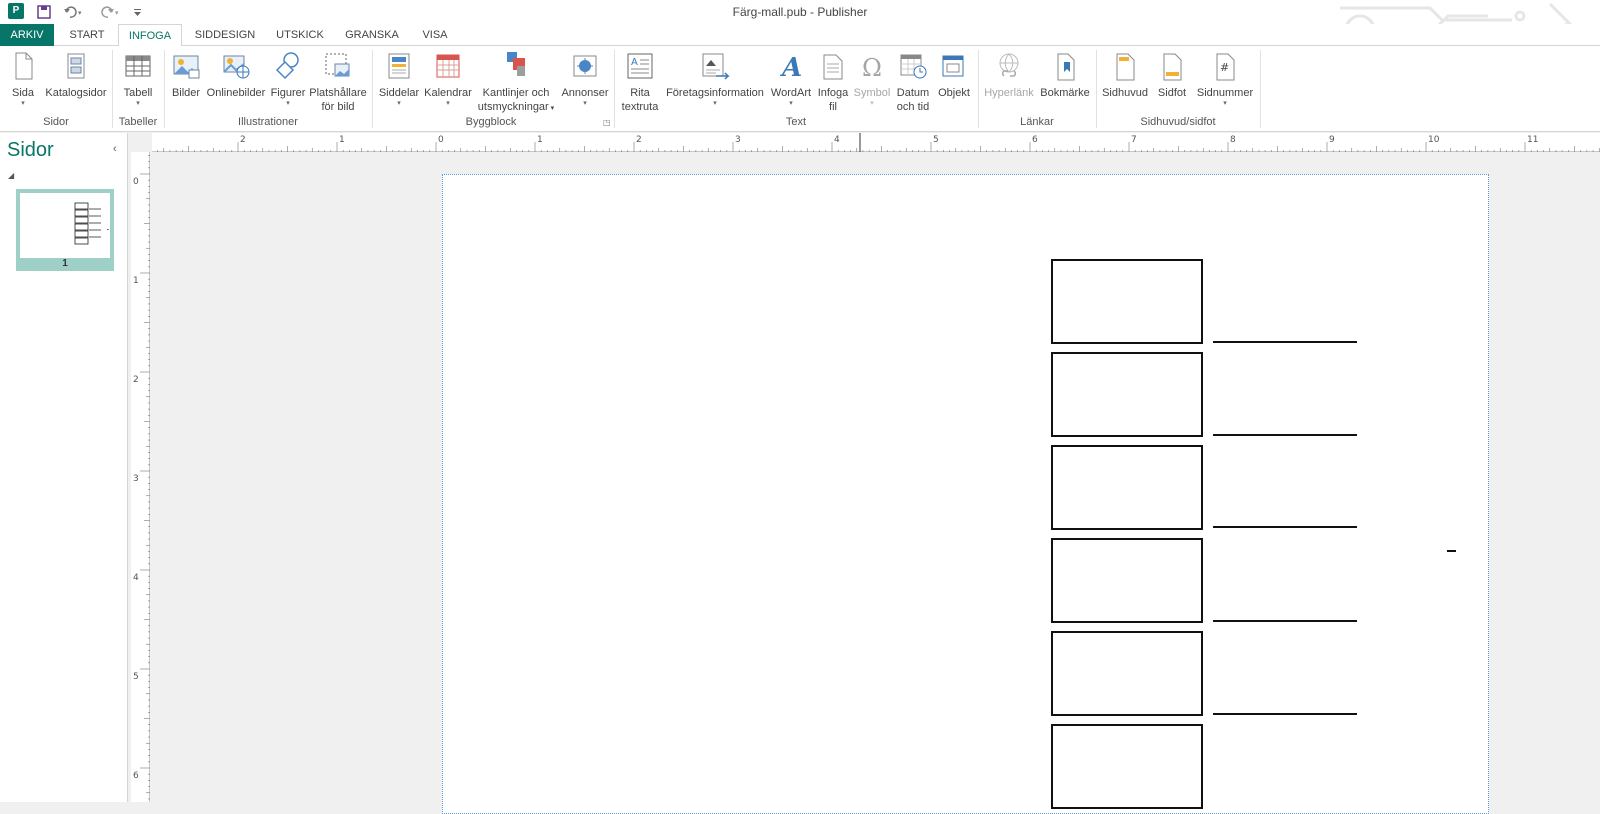  I want to click on ruler-label: 9, so click(1332, 140).